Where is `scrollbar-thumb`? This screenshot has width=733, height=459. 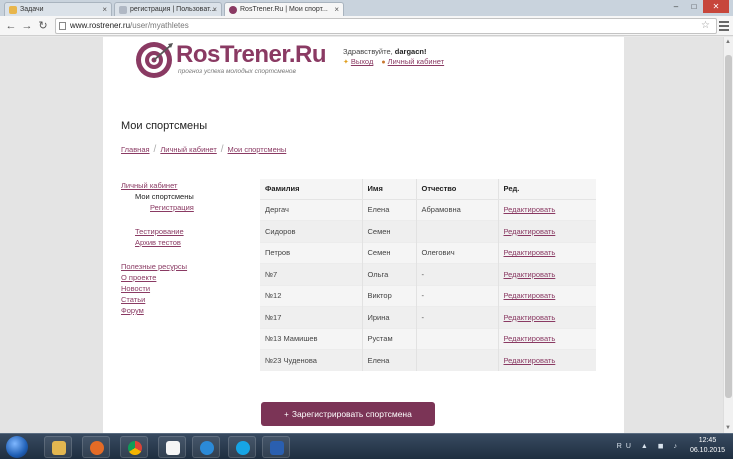
scrollbar-thumb is located at coordinates (728, 226).